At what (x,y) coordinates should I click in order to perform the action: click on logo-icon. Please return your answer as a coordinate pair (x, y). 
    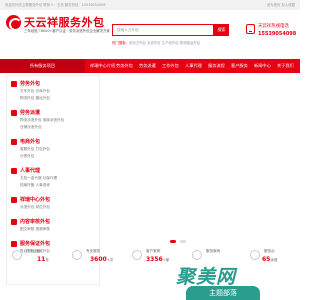
    Looking at the image, I should click on (14, 23).